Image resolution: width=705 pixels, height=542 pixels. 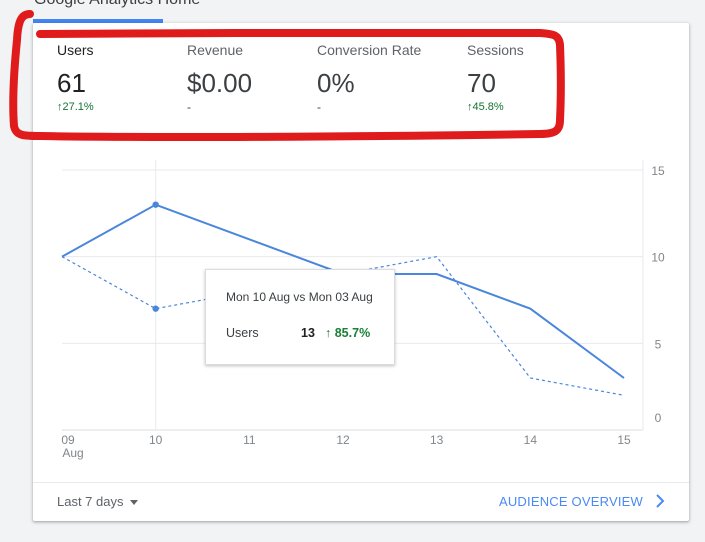 I want to click on x-tick-label: 12, so click(x=343, y=440).